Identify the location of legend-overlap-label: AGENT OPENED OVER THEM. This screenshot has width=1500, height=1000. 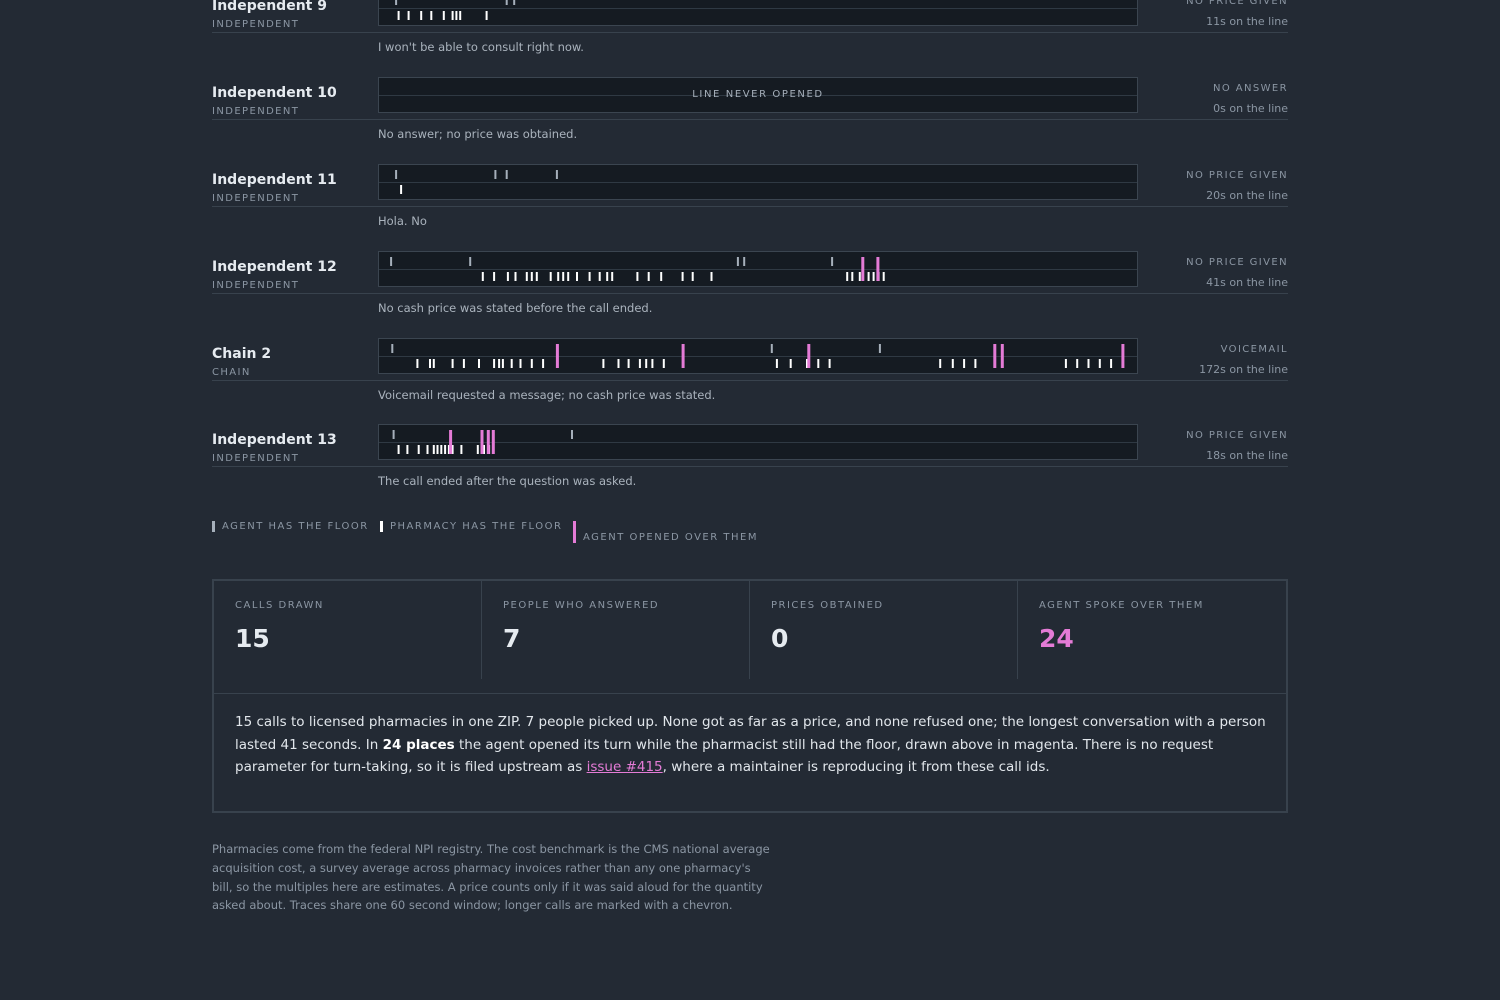
(670, 537).